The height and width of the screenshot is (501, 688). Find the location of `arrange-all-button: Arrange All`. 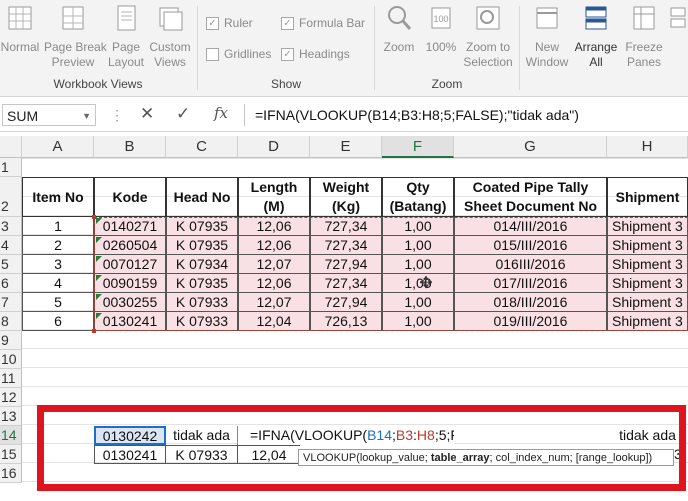

arrange-all-button: Arrange All is located at coordinates (596, 37).